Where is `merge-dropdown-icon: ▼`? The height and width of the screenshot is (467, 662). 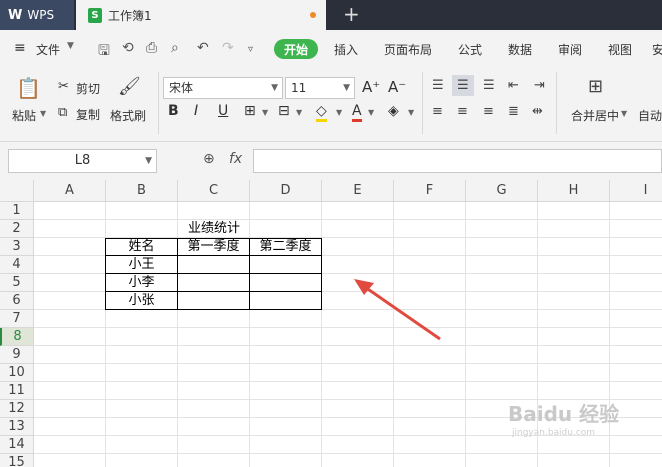 merge-dropdown-icon: ▼ is located at coordinates (624, 113).